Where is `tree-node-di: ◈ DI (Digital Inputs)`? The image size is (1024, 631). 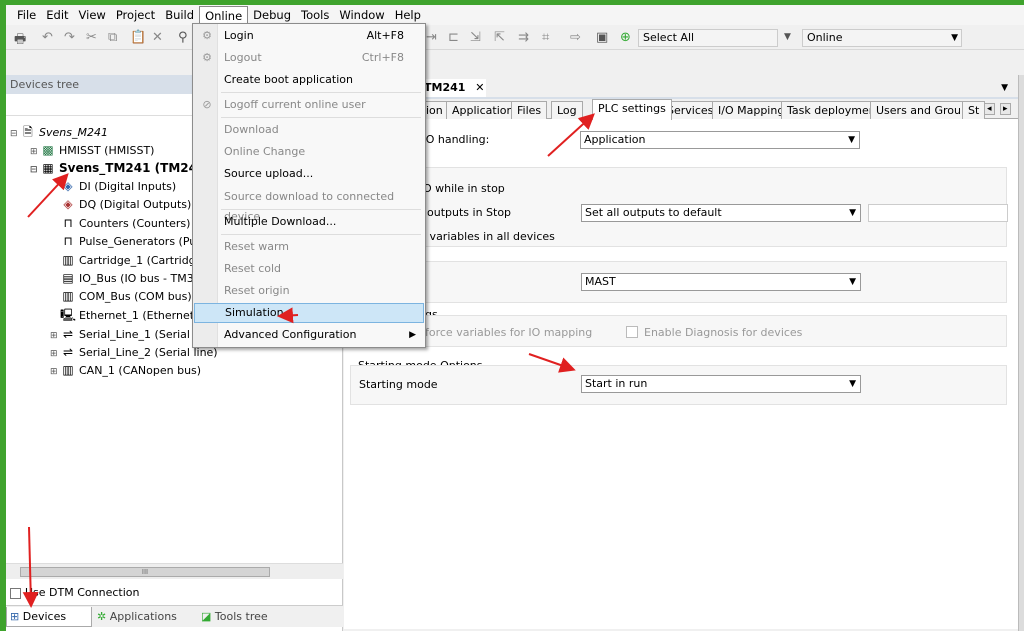
tree-node-di: ◈ DI (Digital Inputs) is located at coordinates (118, 186).